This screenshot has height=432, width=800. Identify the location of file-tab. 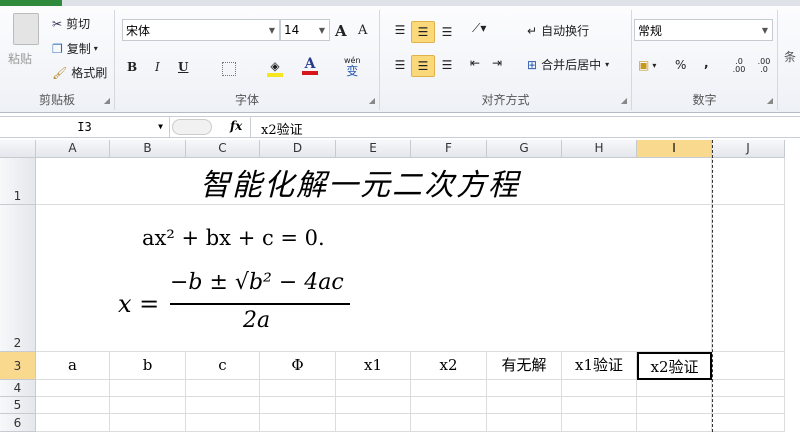
(31, 3).